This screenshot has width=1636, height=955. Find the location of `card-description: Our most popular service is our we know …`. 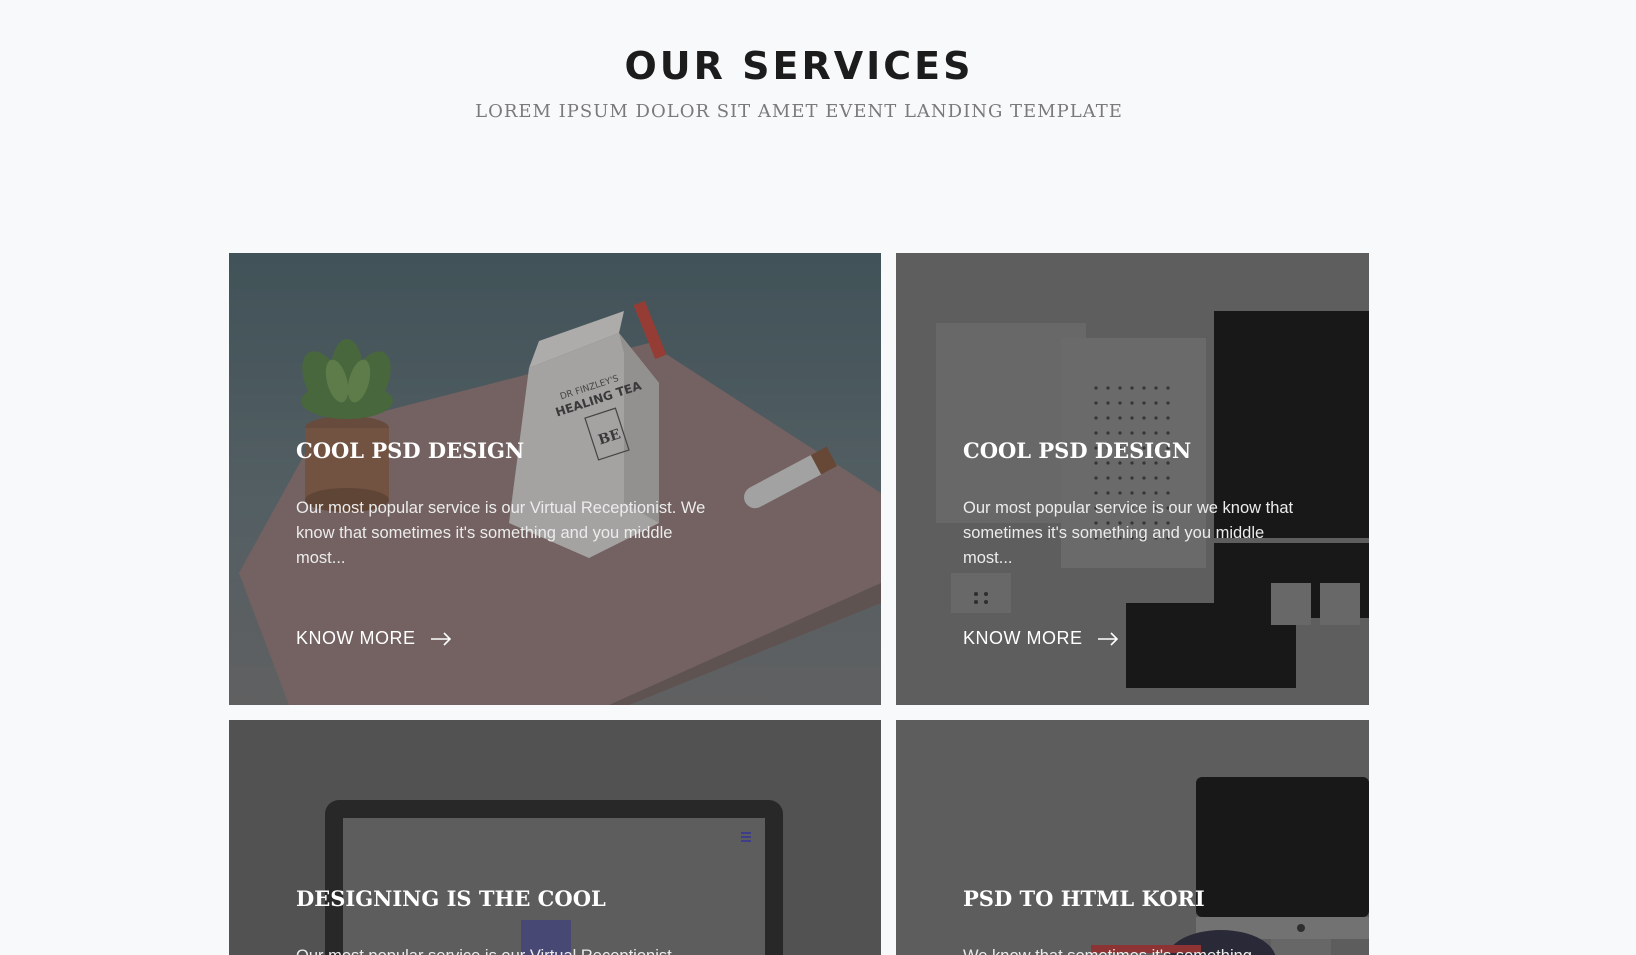

card-description: Our most popular service is our we know … is located at coordinates (1128, 533).